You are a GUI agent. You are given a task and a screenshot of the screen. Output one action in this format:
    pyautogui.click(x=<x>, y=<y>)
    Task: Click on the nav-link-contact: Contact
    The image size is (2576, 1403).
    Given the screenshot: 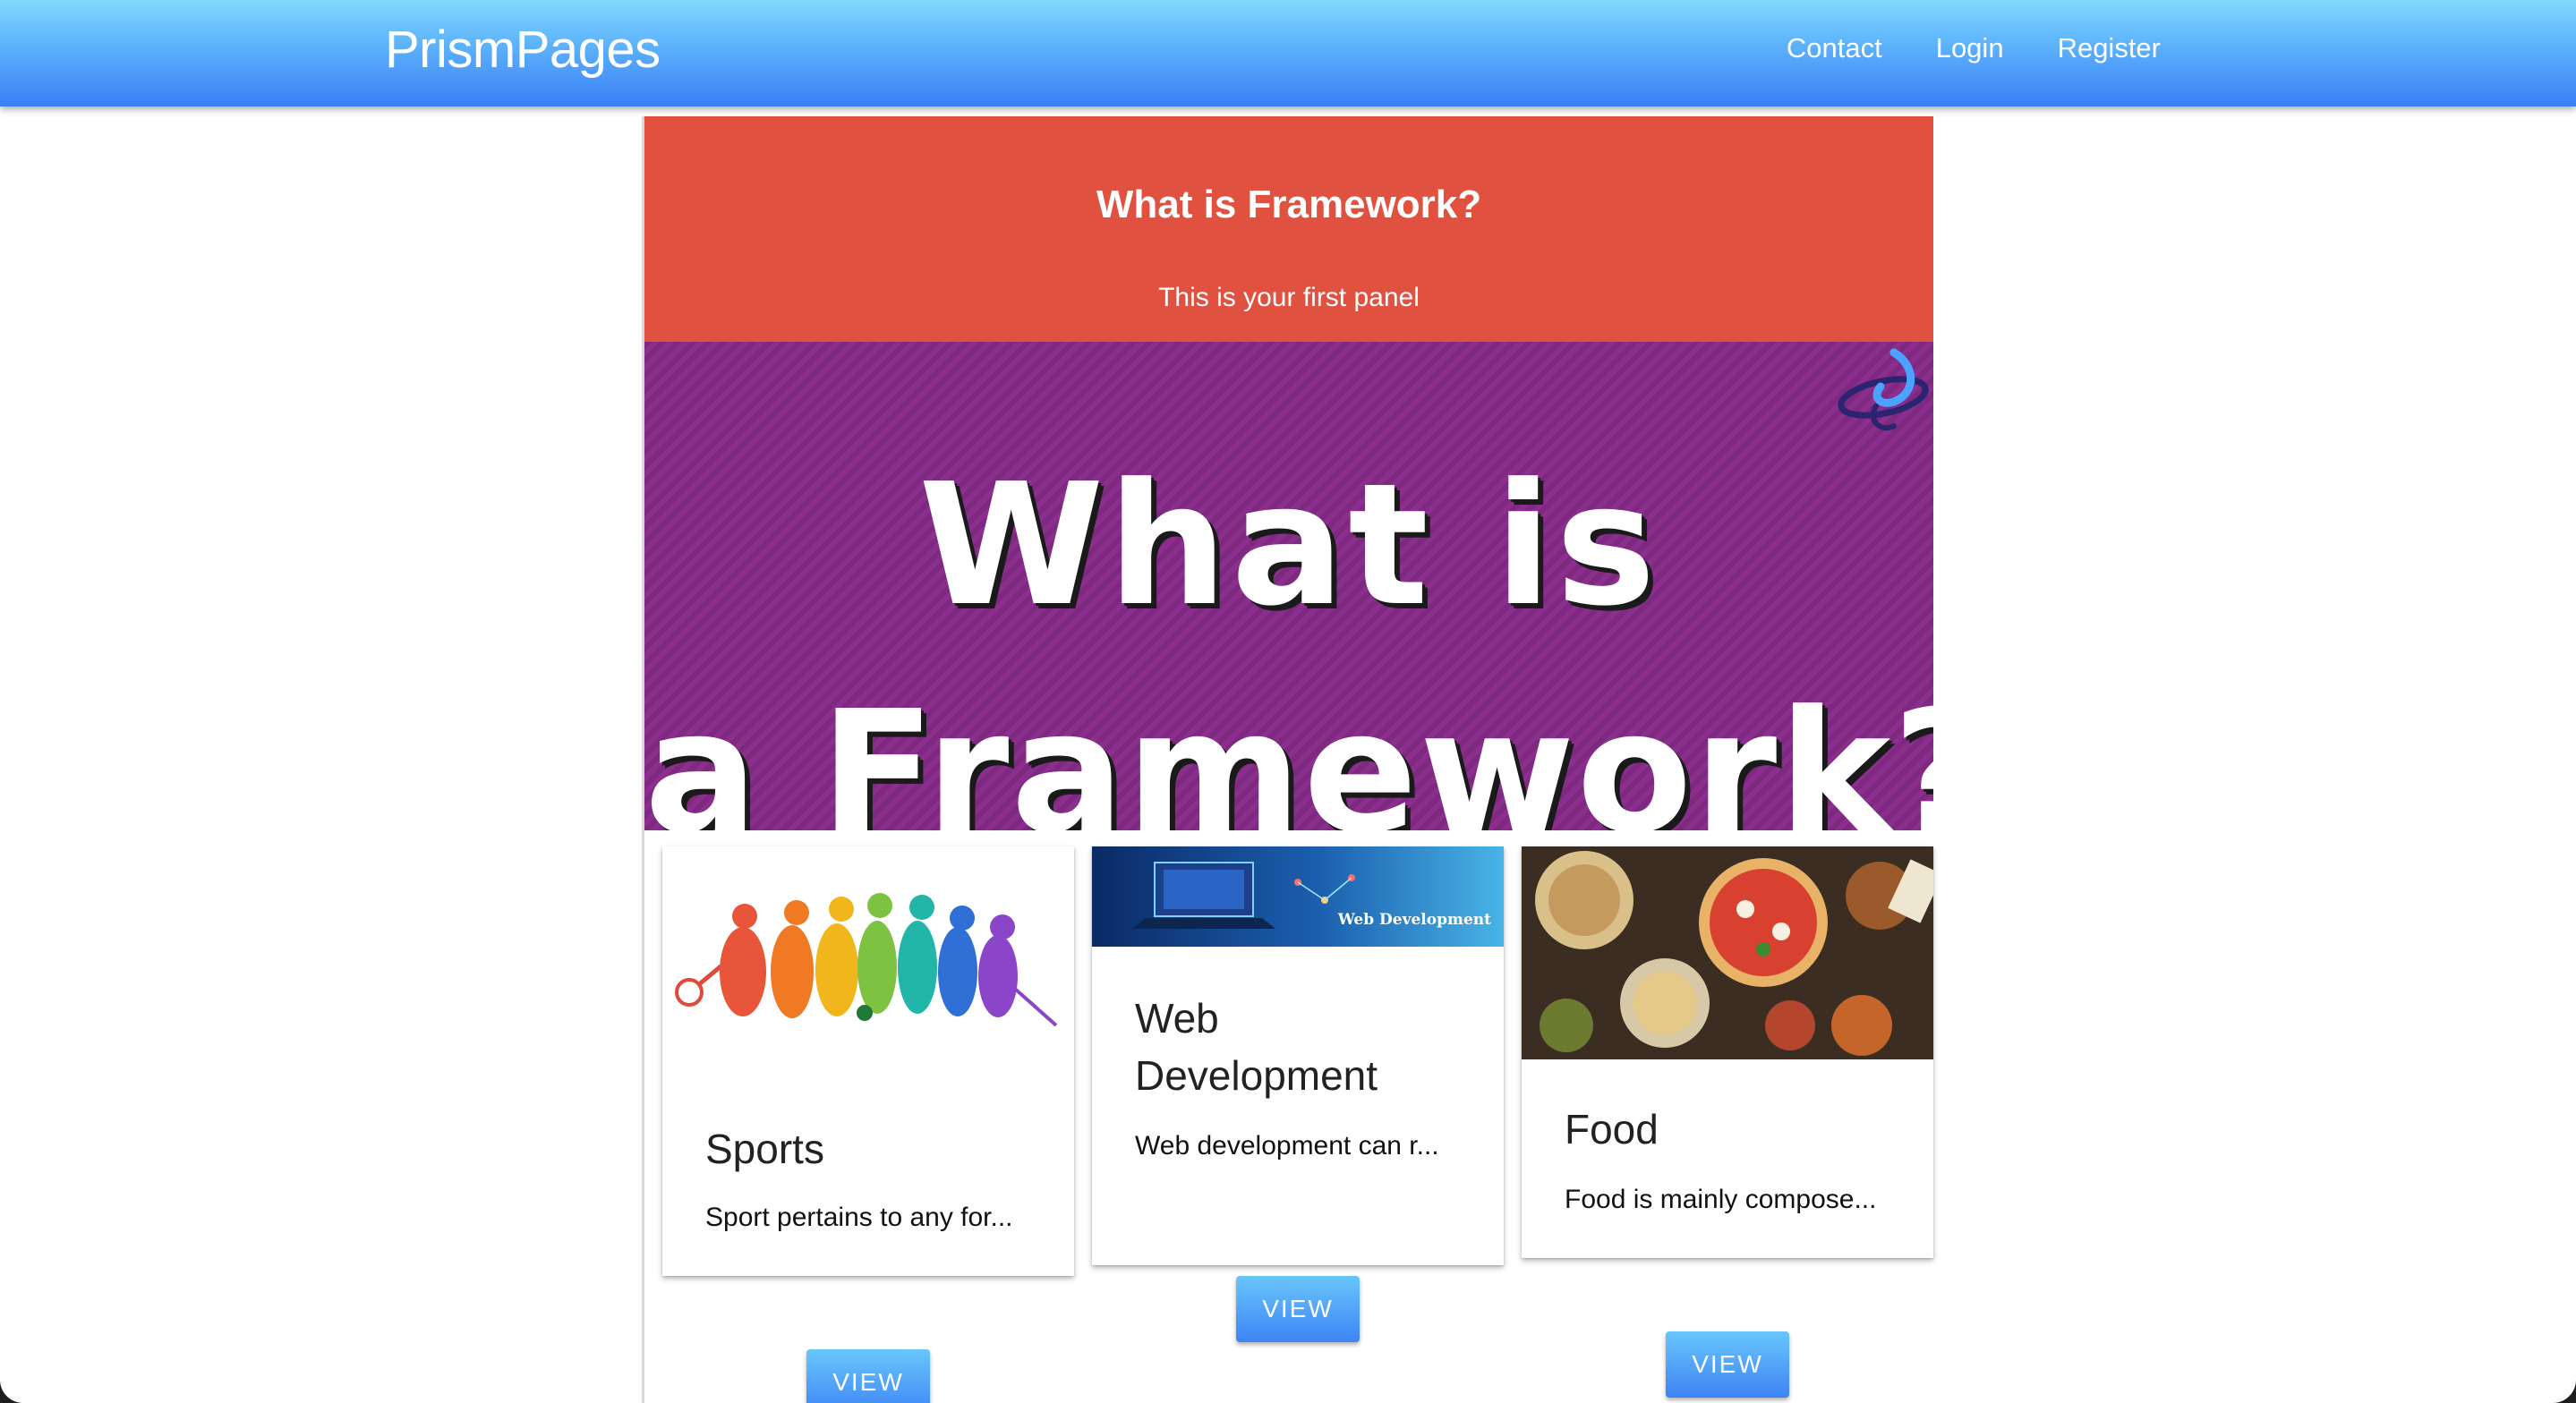 What is the action you would take?
    pyautogui.click(x=1834, y=48)
    